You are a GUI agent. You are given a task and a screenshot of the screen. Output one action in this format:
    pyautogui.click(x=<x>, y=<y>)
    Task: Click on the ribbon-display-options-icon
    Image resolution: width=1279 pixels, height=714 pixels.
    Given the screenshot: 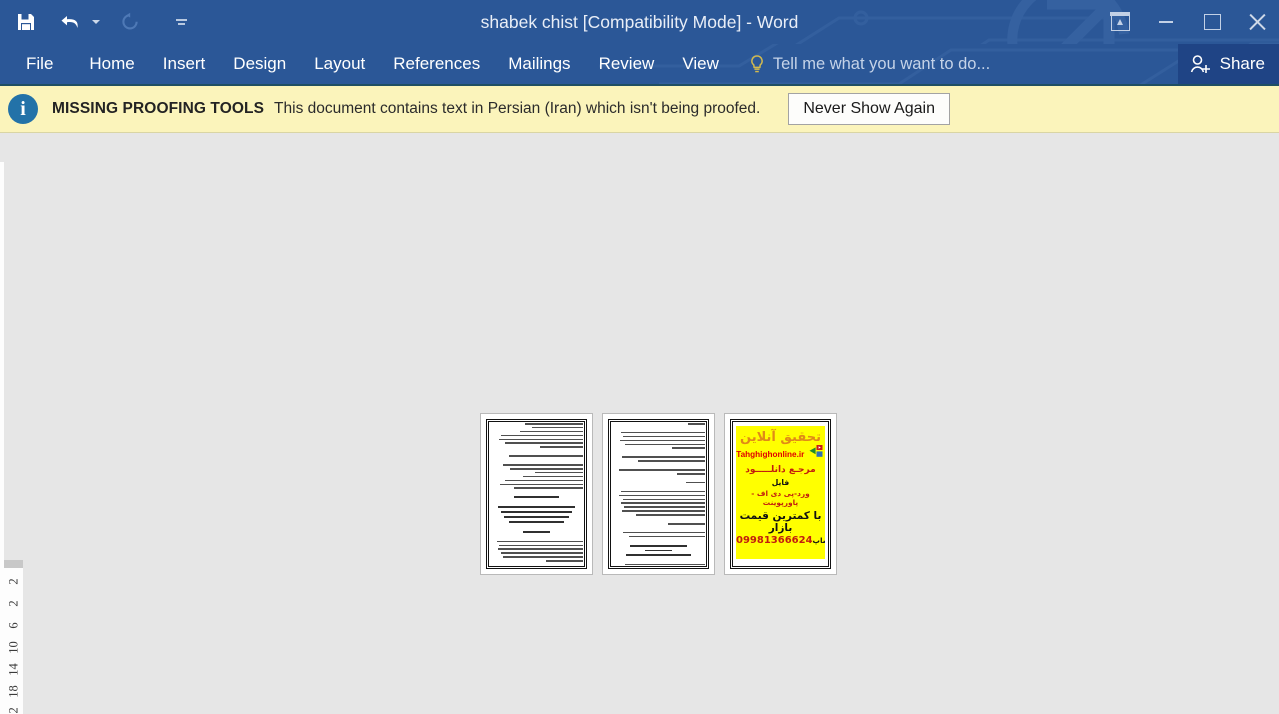 What is the action you would take?
    pyautogui.click(x=1120, y=22)
    